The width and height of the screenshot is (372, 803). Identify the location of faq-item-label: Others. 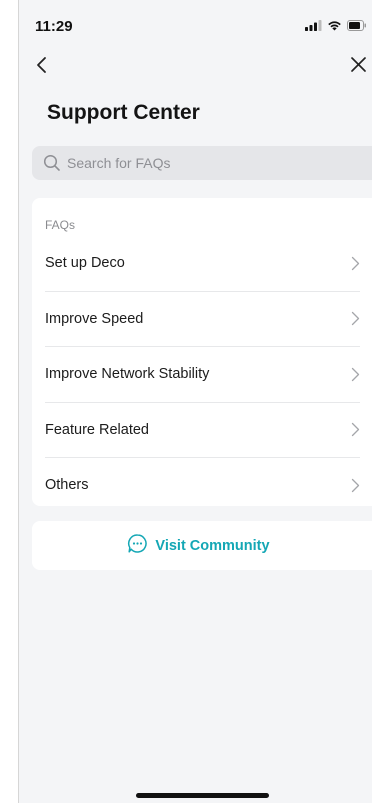
(67, 485).